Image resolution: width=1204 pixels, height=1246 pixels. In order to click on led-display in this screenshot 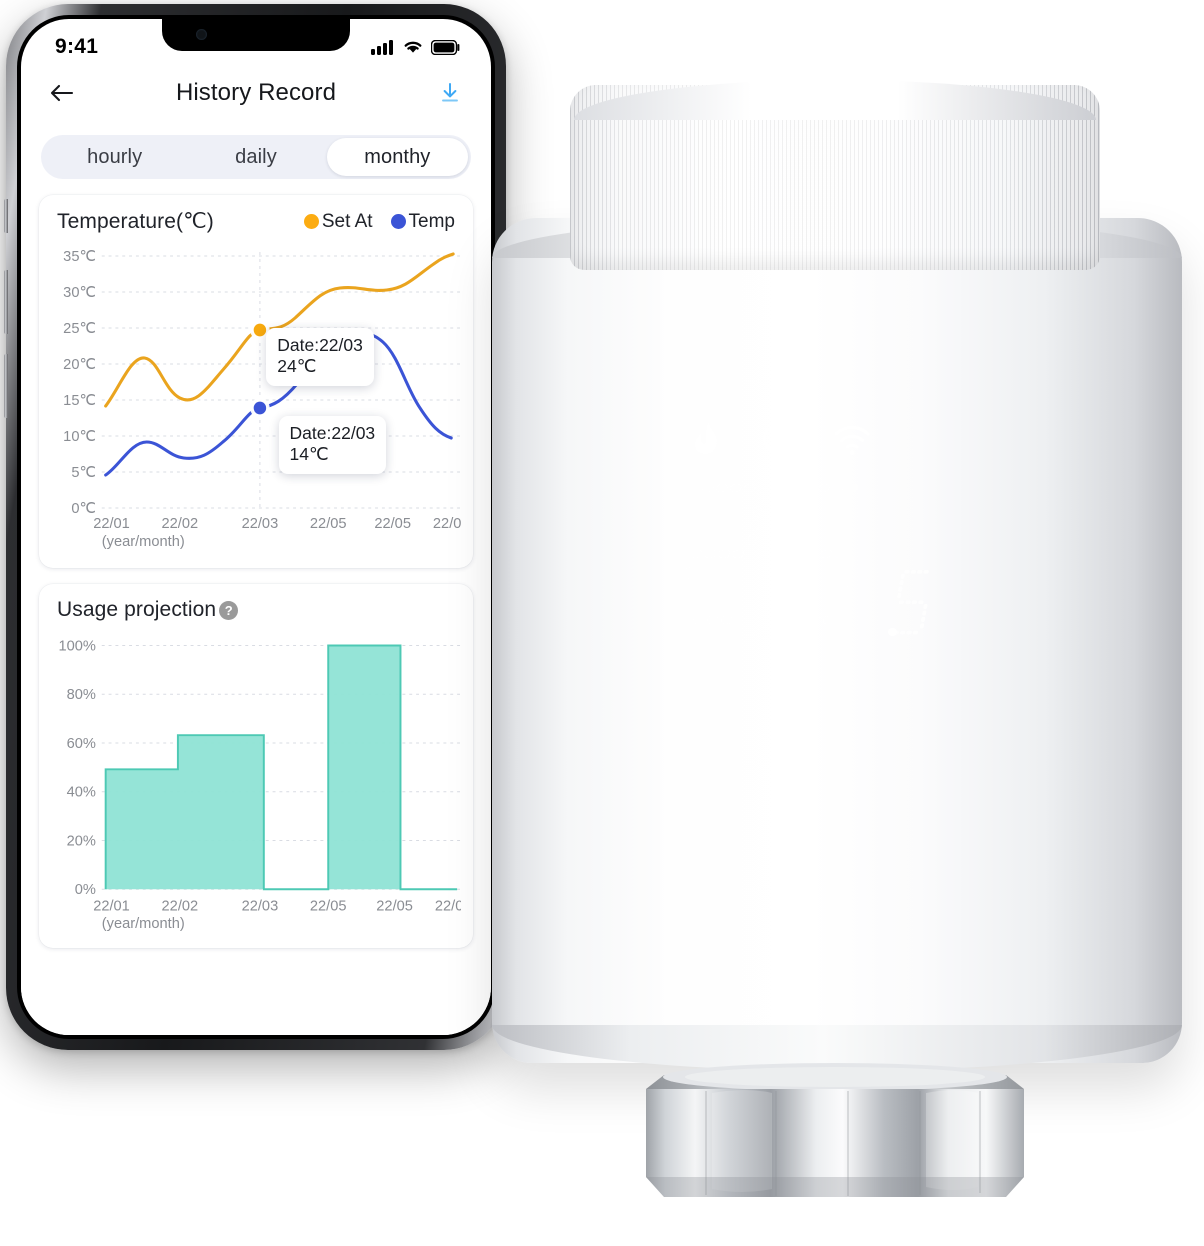, I will do `click(844, 546)`.